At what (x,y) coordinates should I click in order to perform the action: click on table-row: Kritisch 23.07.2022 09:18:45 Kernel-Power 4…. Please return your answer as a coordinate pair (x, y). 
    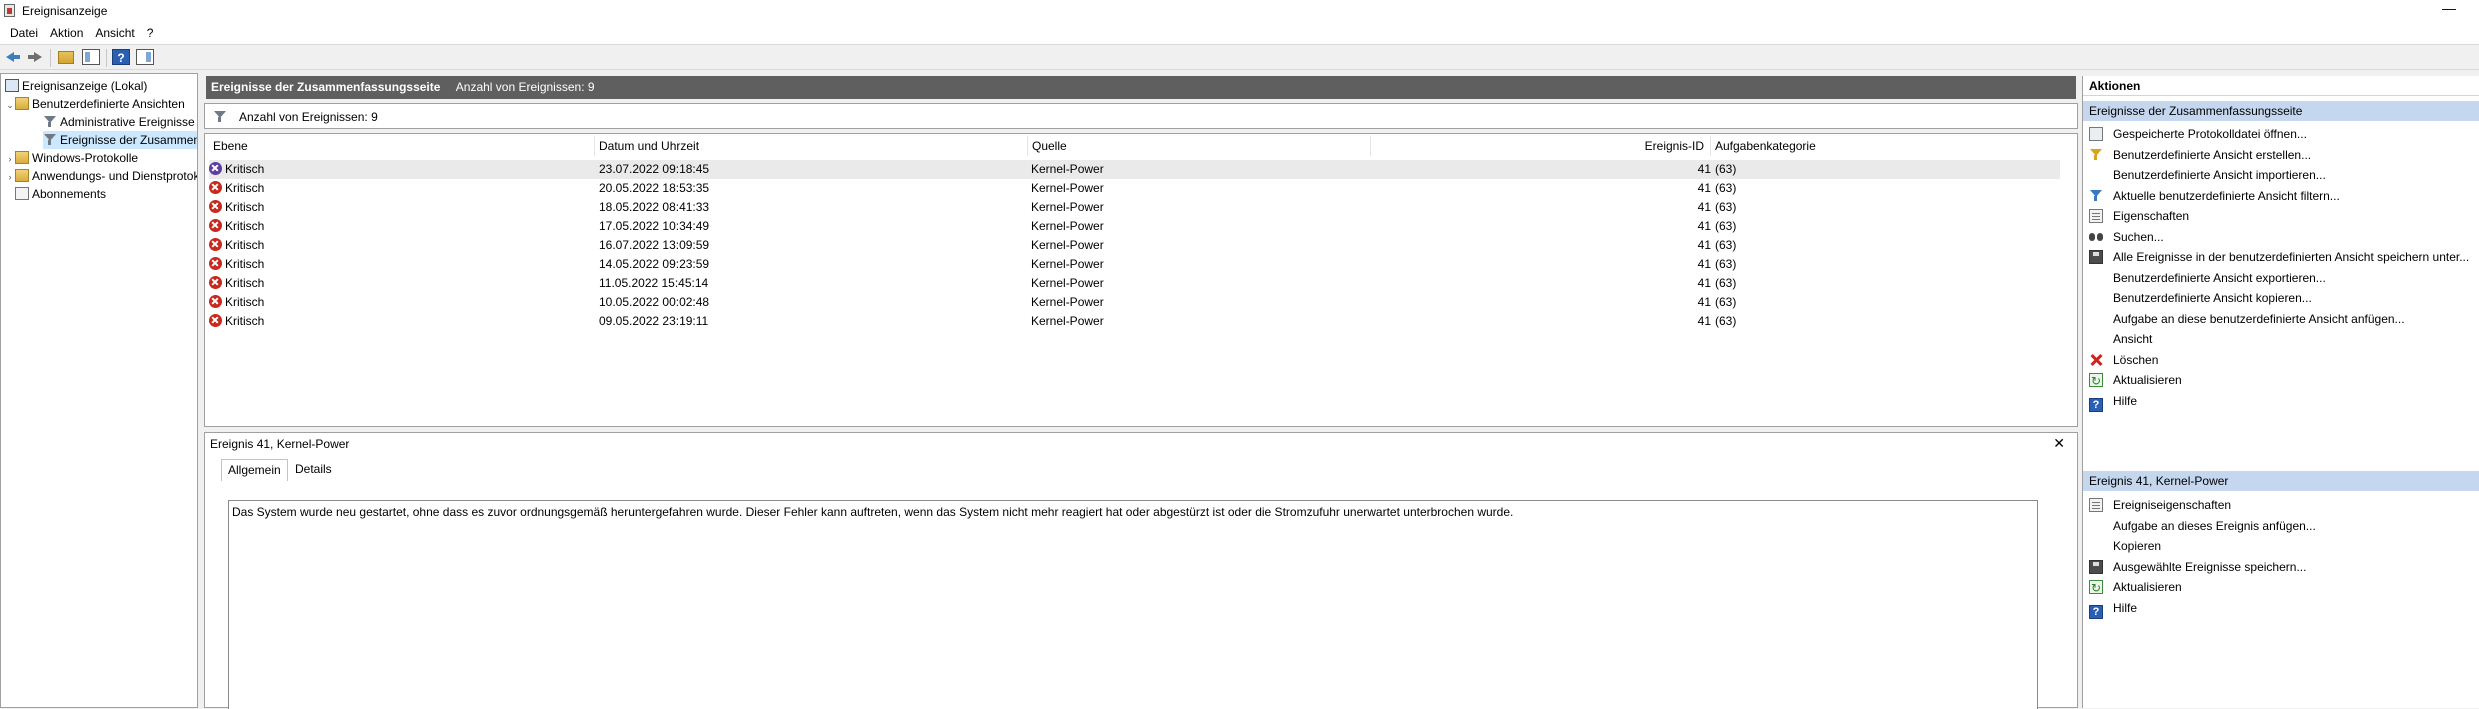
    Looking at the image, I should click on (1134, 169).